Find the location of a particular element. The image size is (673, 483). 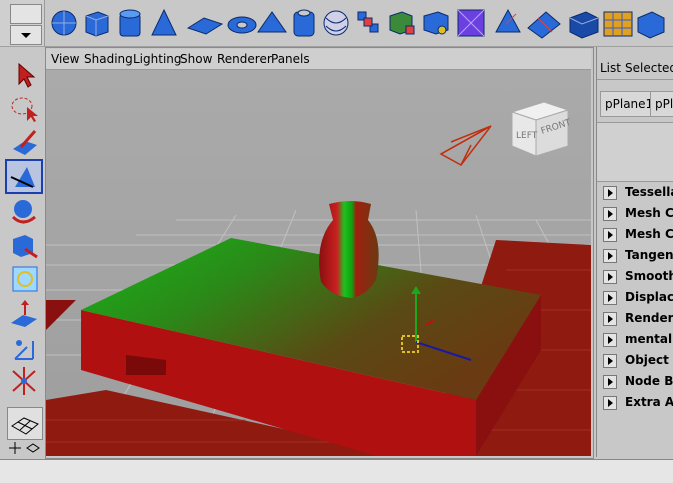

combine-icon is located at coordinates (368, 22).